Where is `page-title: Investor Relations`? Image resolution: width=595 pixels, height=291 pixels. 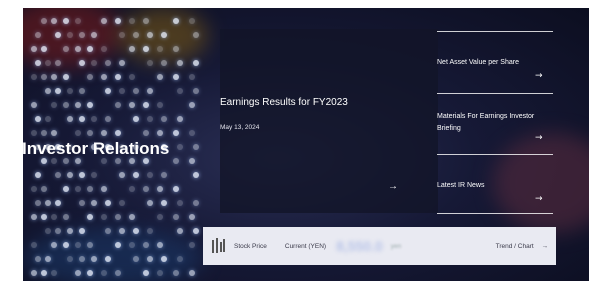
page-title: Investor Relations is located at coordinates (96, 148).